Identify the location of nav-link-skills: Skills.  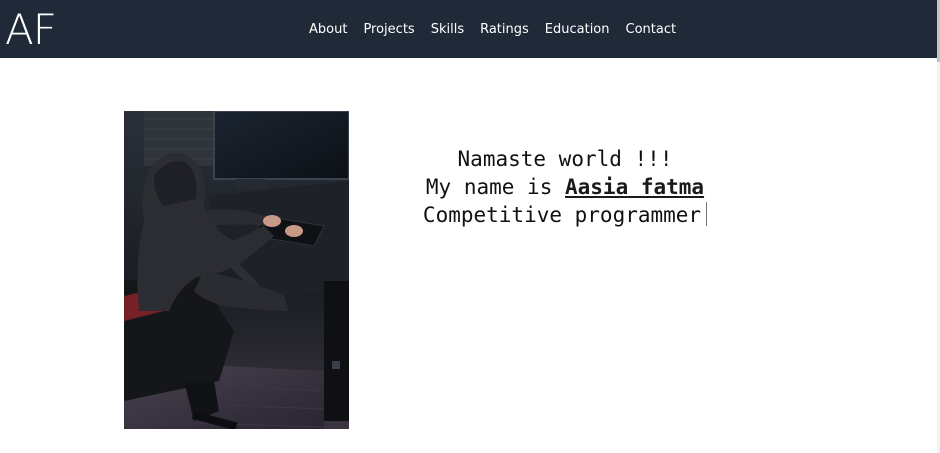
(447, 30).